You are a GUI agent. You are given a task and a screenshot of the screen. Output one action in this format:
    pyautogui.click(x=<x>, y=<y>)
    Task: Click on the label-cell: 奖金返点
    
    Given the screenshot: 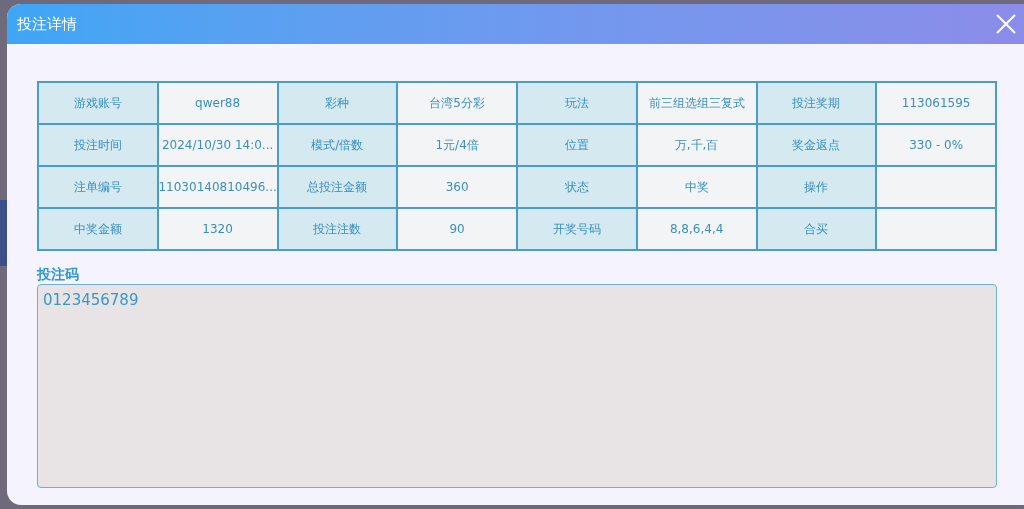 What is the action you would take?
    pyautogui.click(x=816, y=145)
    